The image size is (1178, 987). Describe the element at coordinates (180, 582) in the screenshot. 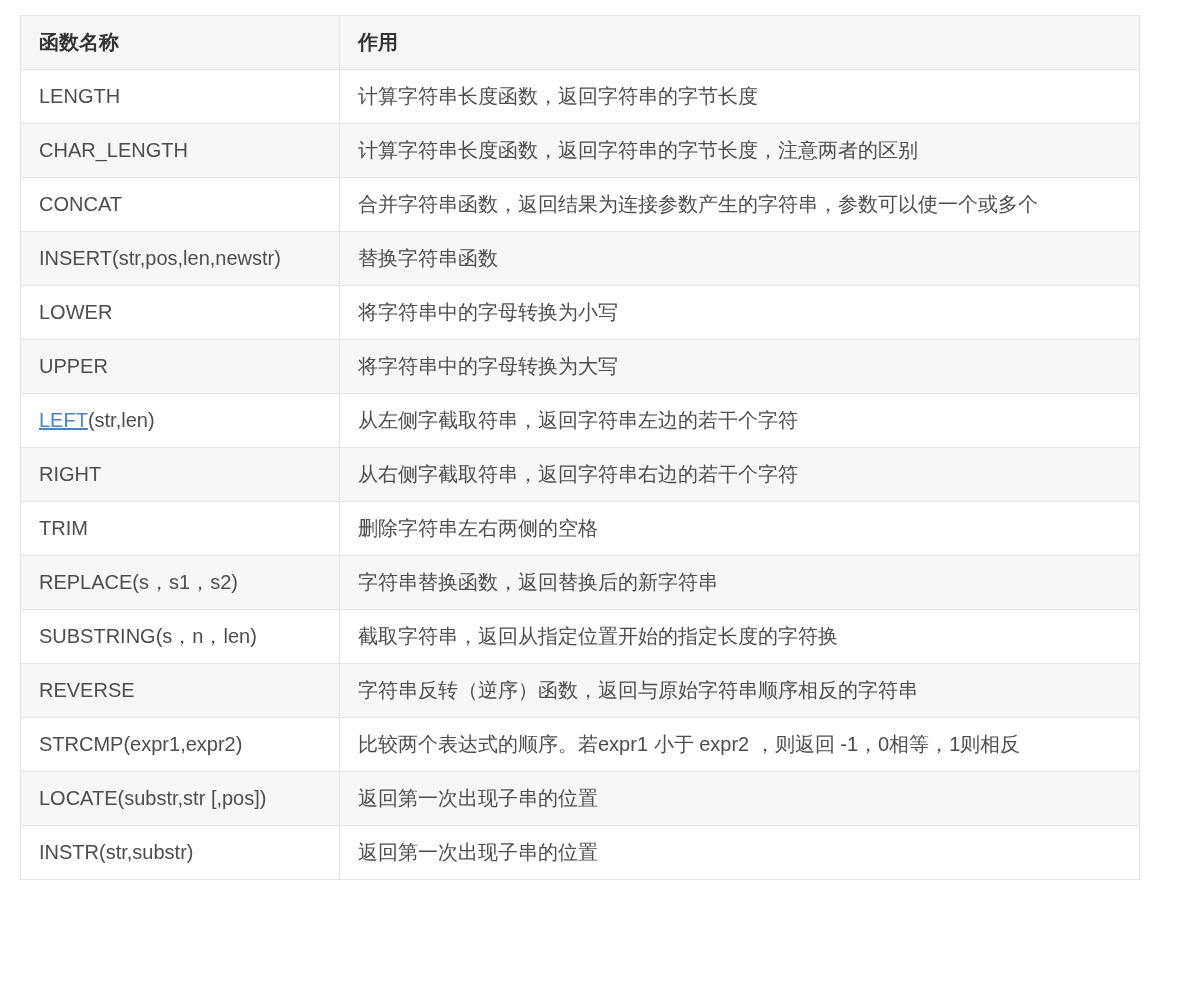

I see `table-cell: REPLACE(s，s1，s2)` at that location.